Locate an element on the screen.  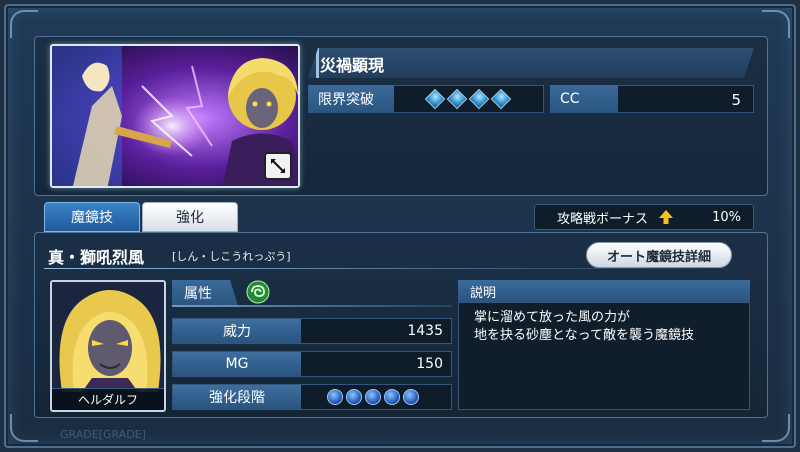
attribute-divider is located at coordinates (312, 306).